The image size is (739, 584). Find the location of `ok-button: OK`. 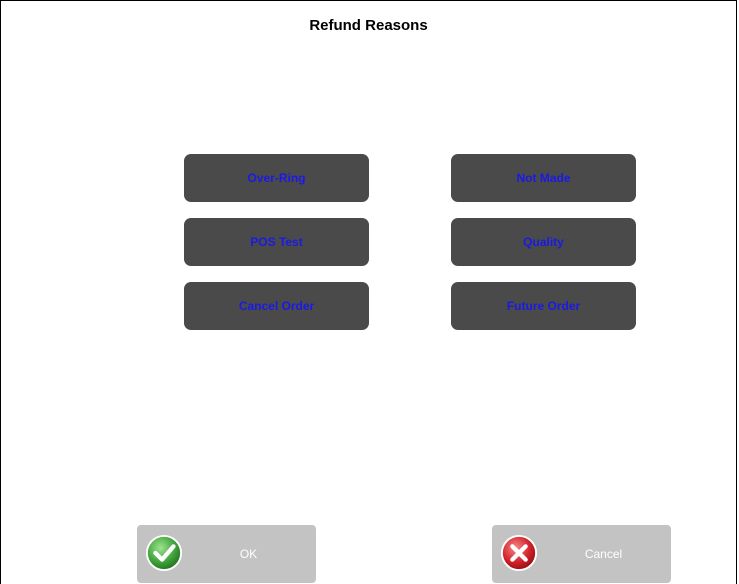

ok-button: OK is located at coordinates (226, 554).